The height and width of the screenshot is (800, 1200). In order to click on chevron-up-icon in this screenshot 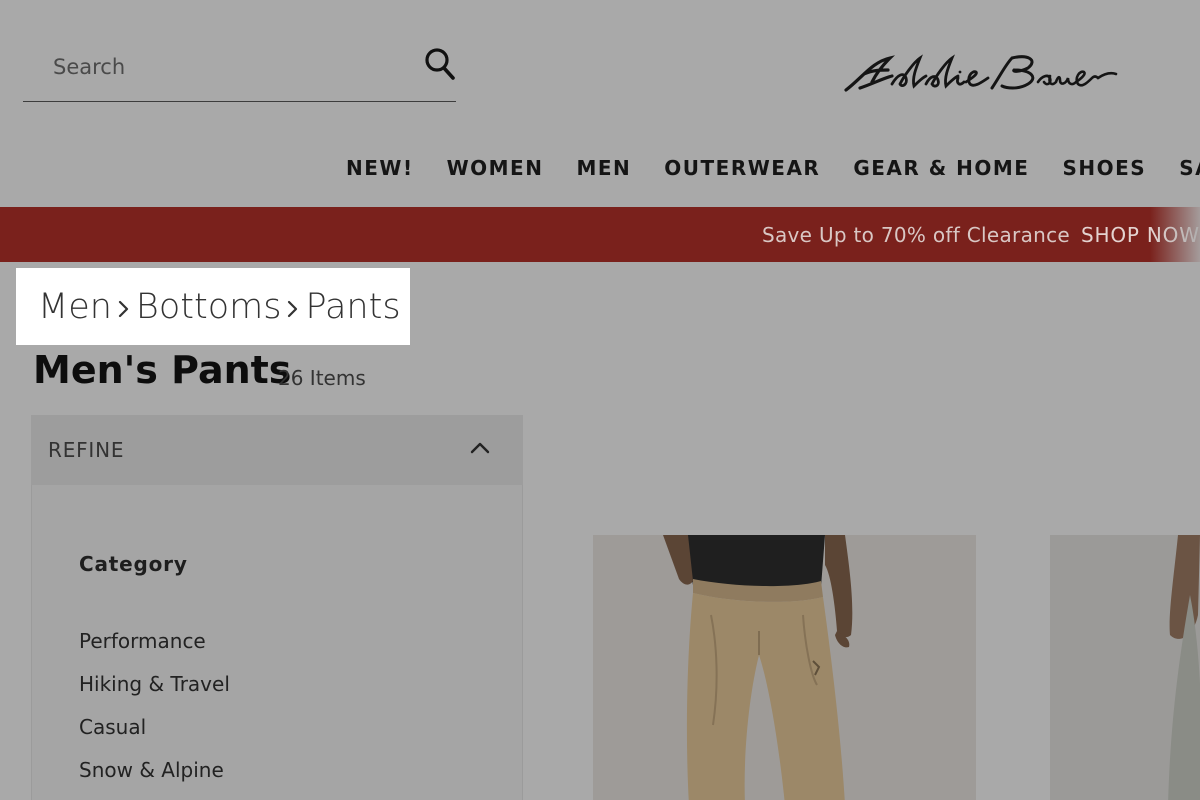, I will do `click(480, 448)`.